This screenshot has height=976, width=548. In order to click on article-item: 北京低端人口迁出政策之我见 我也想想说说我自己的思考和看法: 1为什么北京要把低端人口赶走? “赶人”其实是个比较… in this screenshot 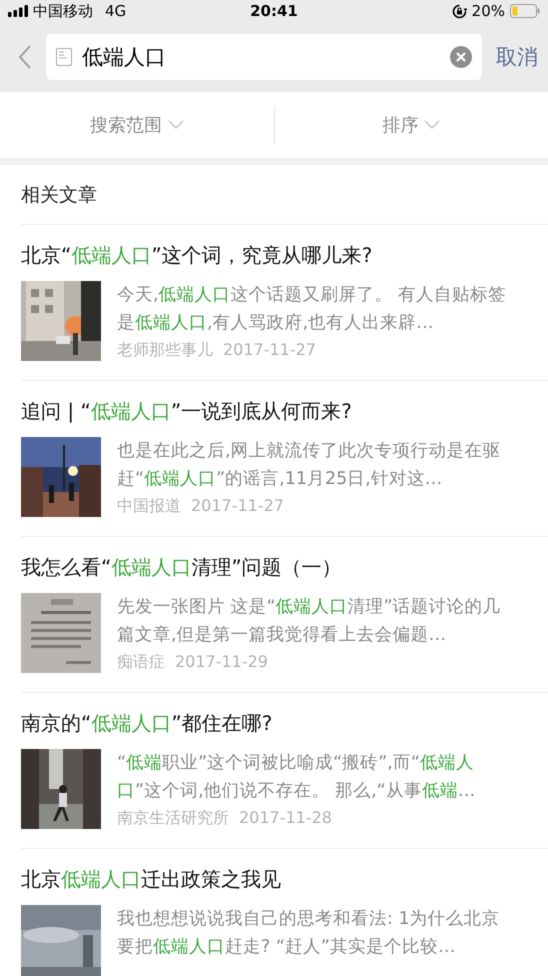, I will do `click(284, 912)`.